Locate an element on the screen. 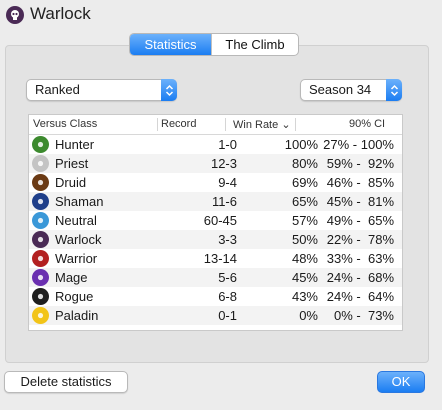 This screenshot has width=442, height=410. ok-button: OK is located at coordinates (401, 382).